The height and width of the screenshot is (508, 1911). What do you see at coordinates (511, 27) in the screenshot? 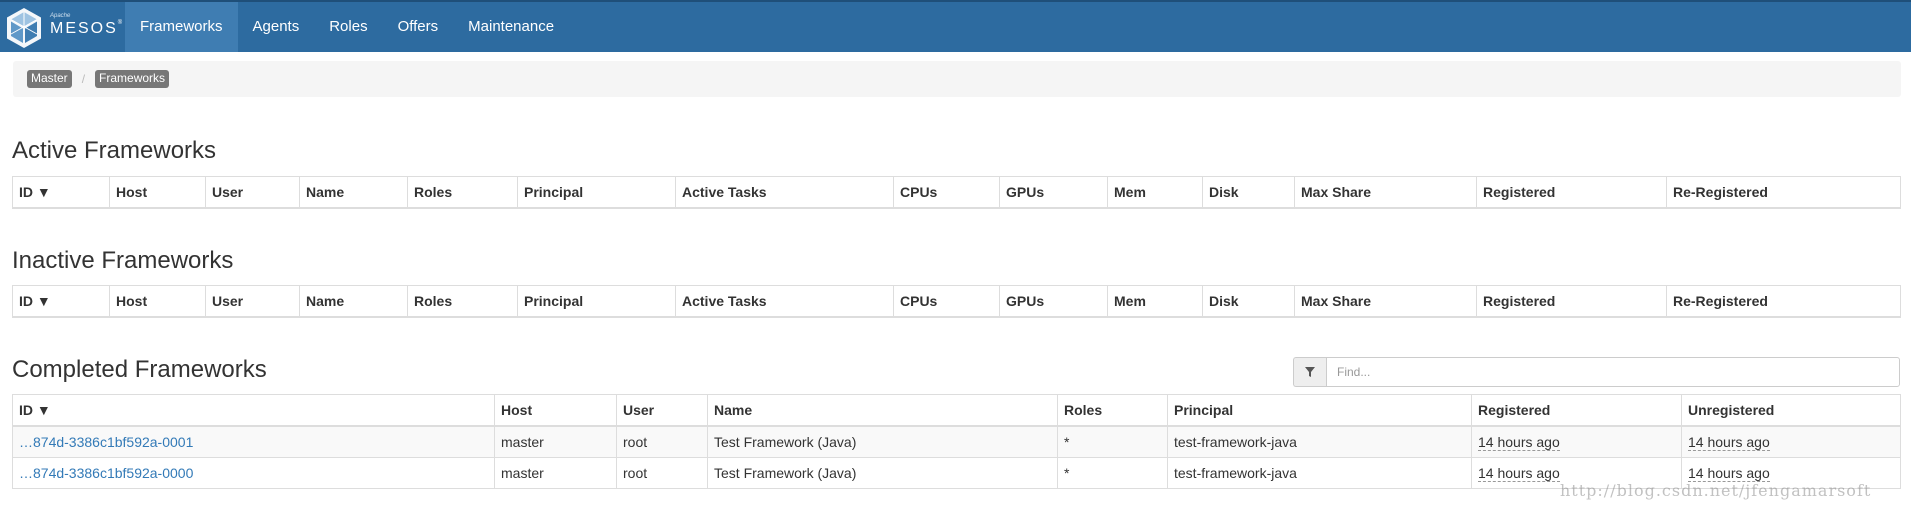
I see `nav-maintenance: Maintenance` at bounding box center [511, 27].